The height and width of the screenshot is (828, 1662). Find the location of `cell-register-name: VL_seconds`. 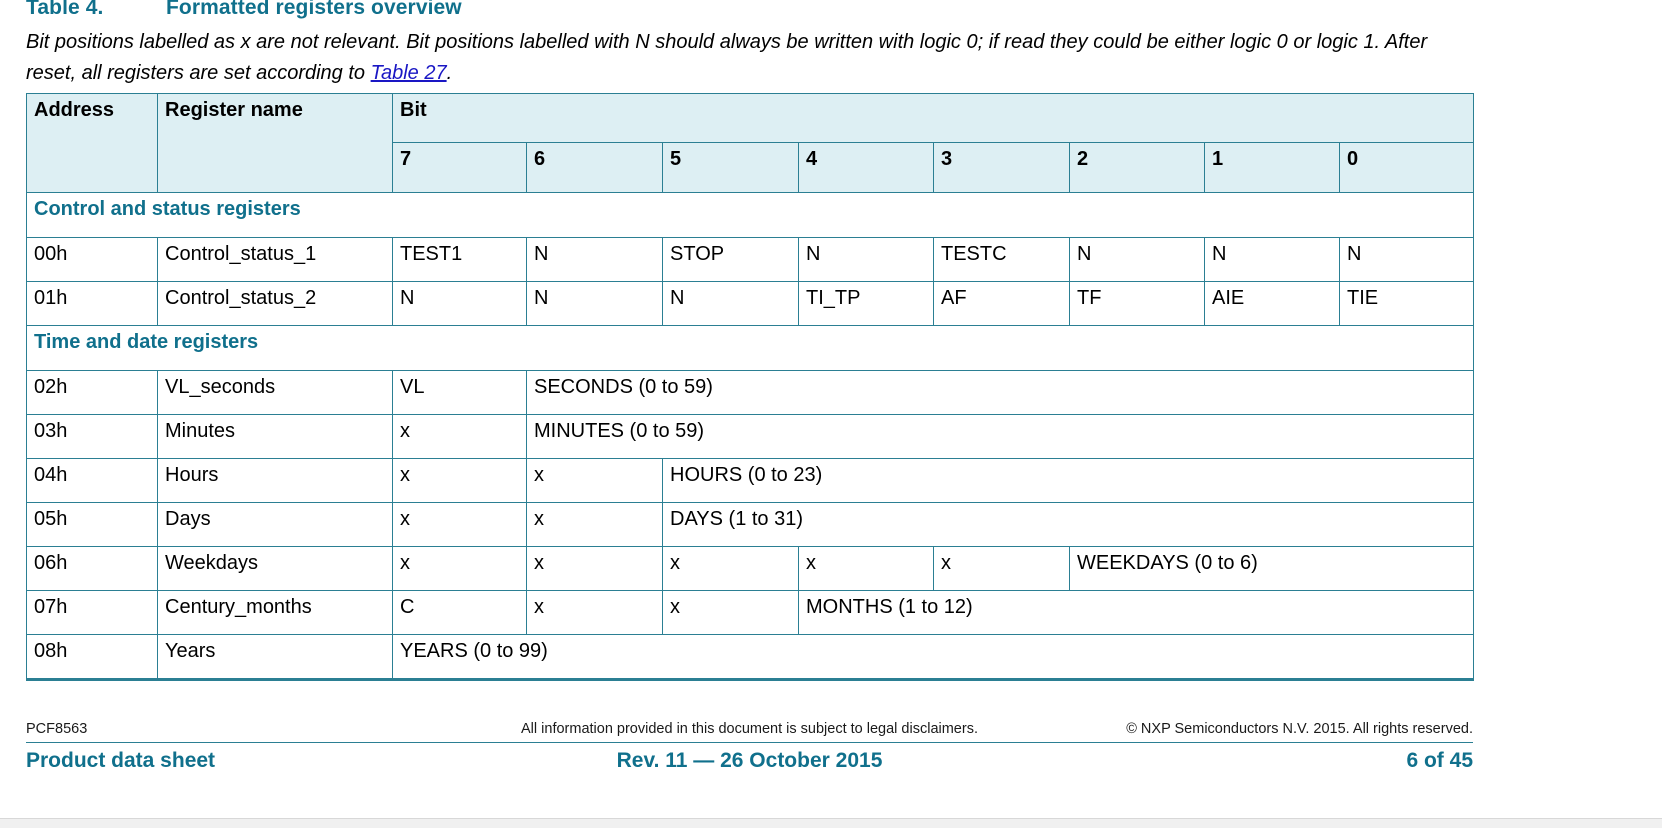

cell-register-name: VL_seconds is located at coordinates (275, 392).